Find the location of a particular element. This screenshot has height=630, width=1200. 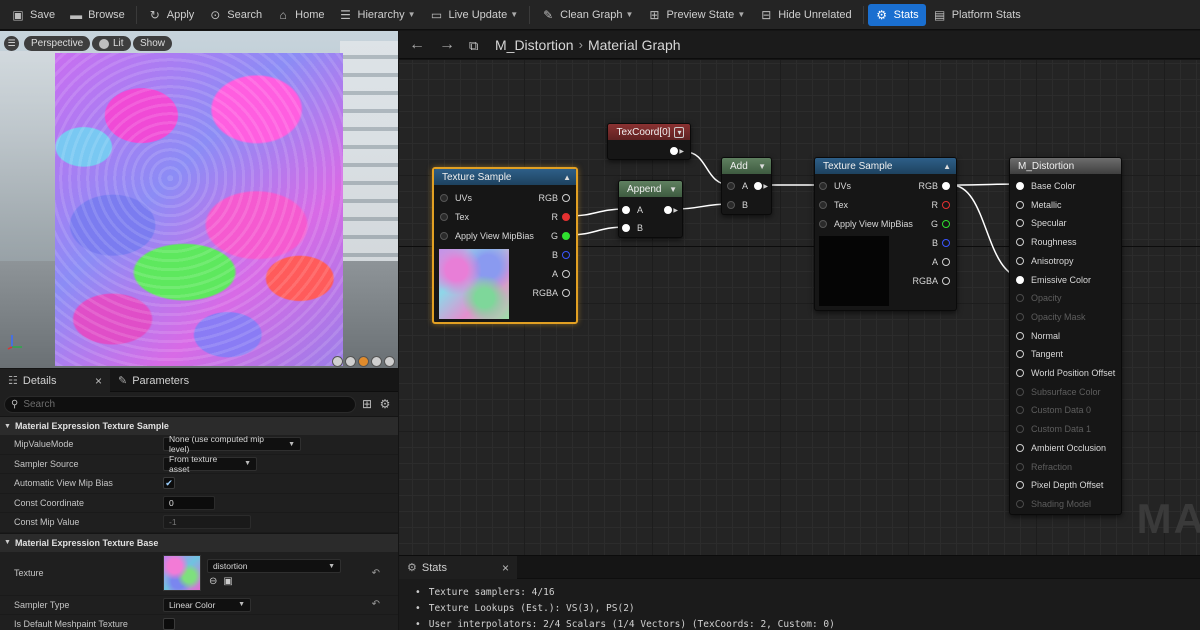

apply-button: ↻ Apply is located at coordinates (171, 15).